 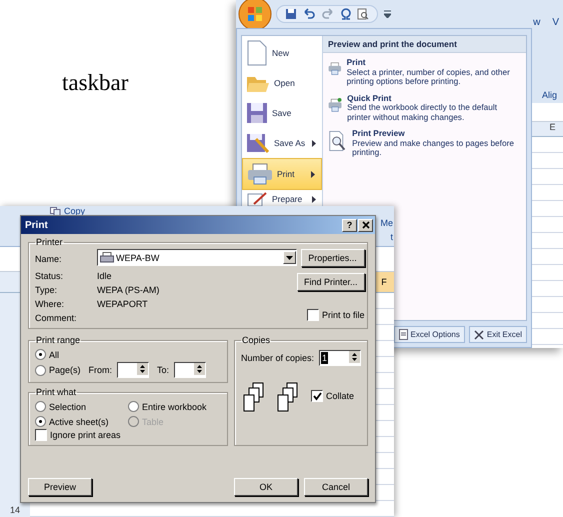 What do you see at coordinates (379, 134) in the screenshot?
I see `option-title: Print Preview` at bounding box center [379, 134].